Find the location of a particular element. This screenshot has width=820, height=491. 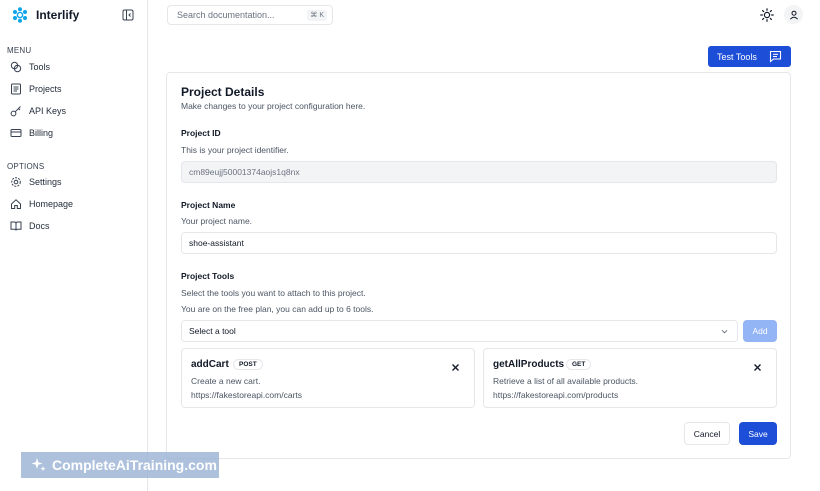

home-icon is located at coordinates (16, 204).